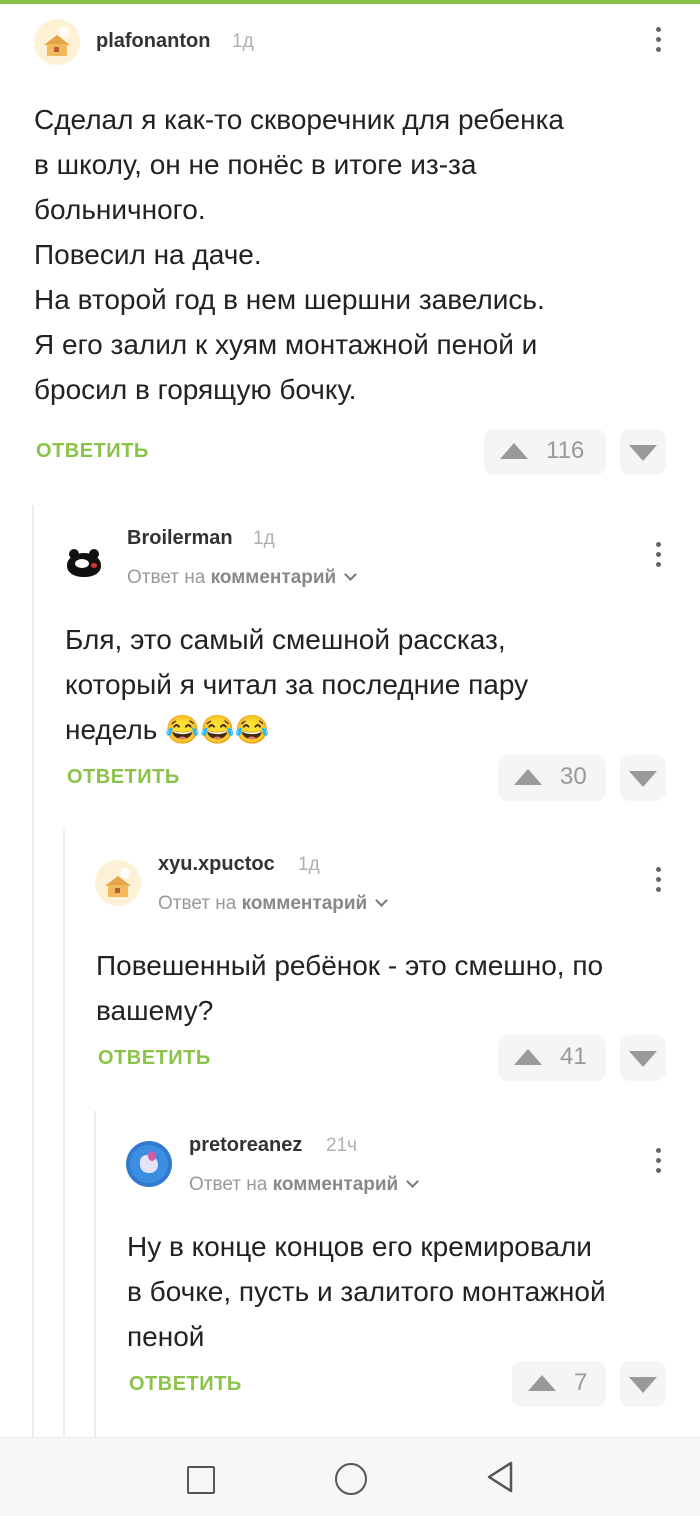 Image resolution: width=700 pixels, height=1516 pixels. Describe the element at coordinates (573, 1056) in the screenshot. I see `vote-count: 41` at that location.